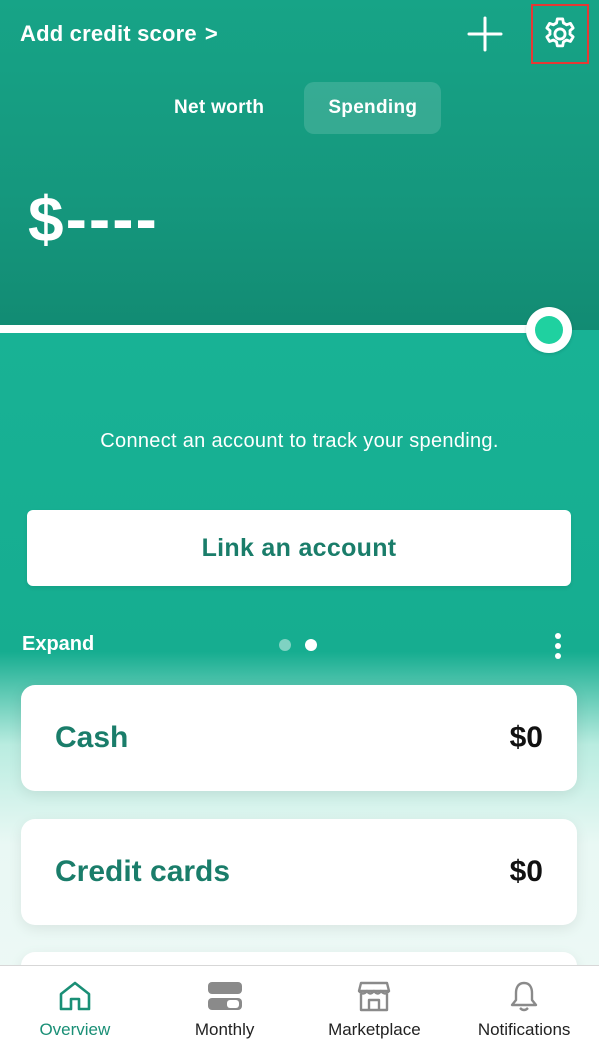  I want to click on nav-label: Marketplace, so click(374, 1029).